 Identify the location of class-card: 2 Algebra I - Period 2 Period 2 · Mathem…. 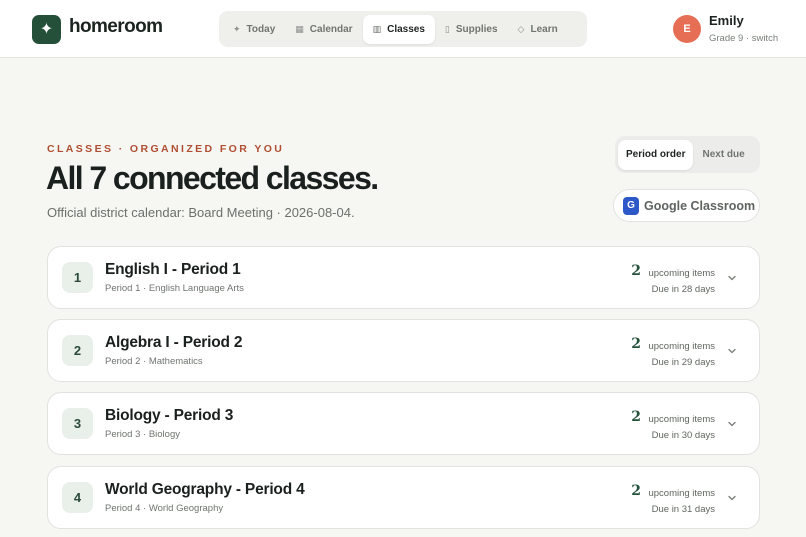
(403, 350).